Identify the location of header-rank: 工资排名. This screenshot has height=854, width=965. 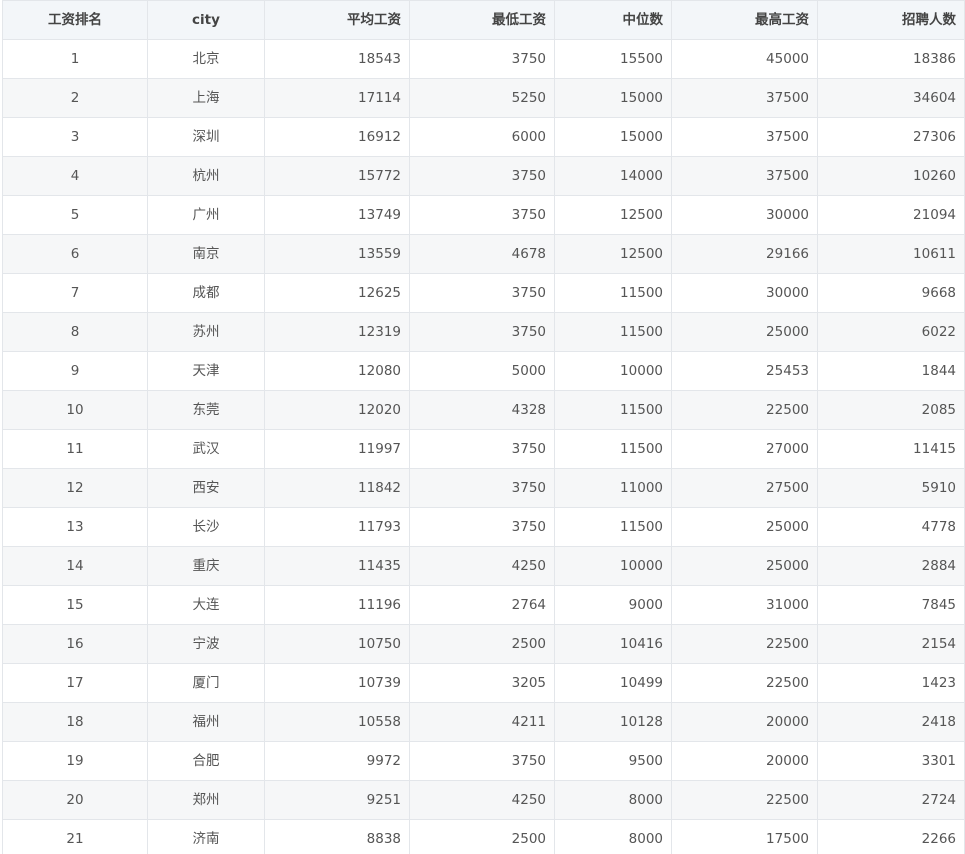
(75, 20).